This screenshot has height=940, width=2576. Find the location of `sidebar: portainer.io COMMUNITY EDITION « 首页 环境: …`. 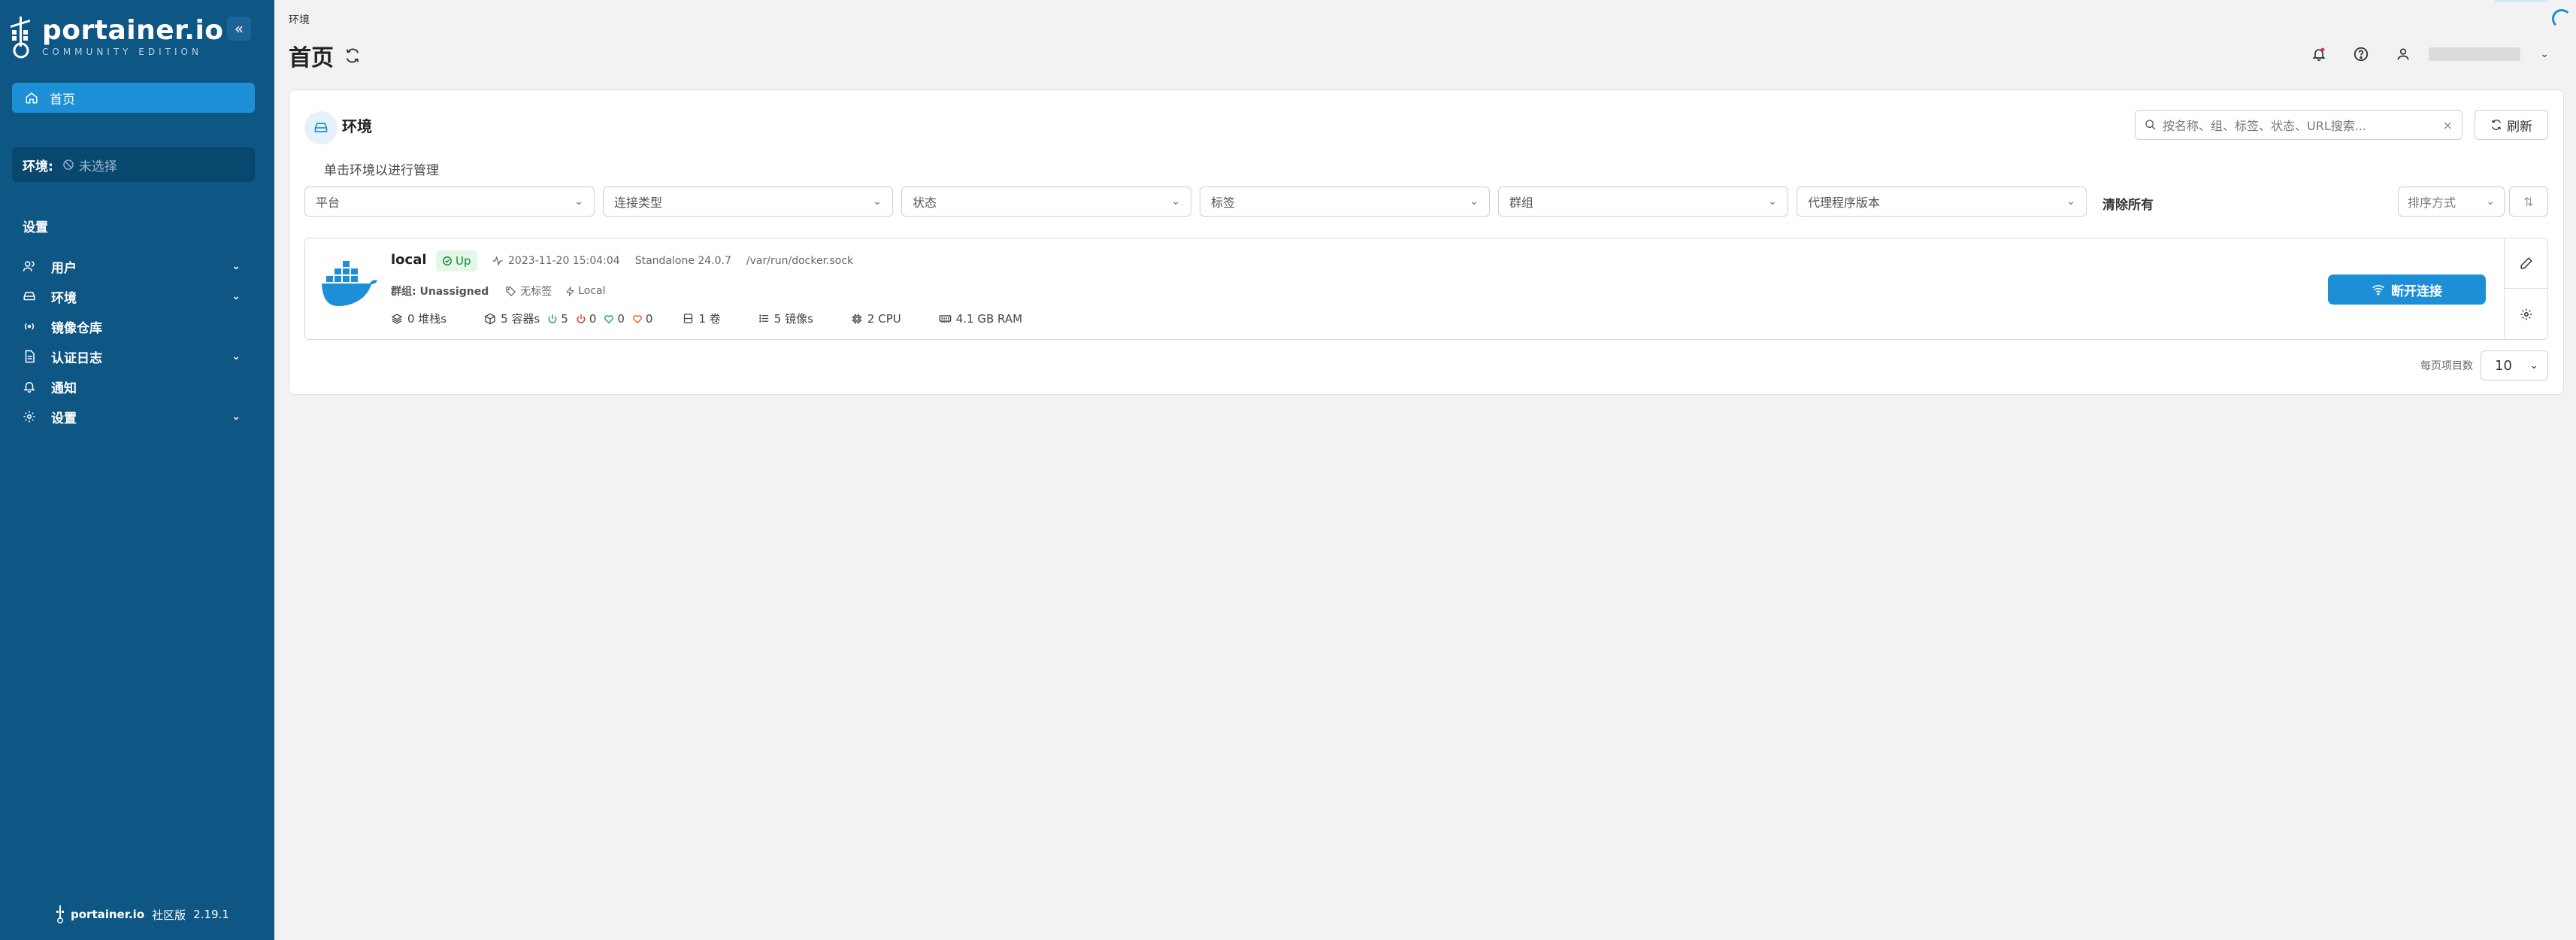

sidebar: portainer.io COMMUNITY EDITION « 首页 环境: … is located at coordinates (137, 470).